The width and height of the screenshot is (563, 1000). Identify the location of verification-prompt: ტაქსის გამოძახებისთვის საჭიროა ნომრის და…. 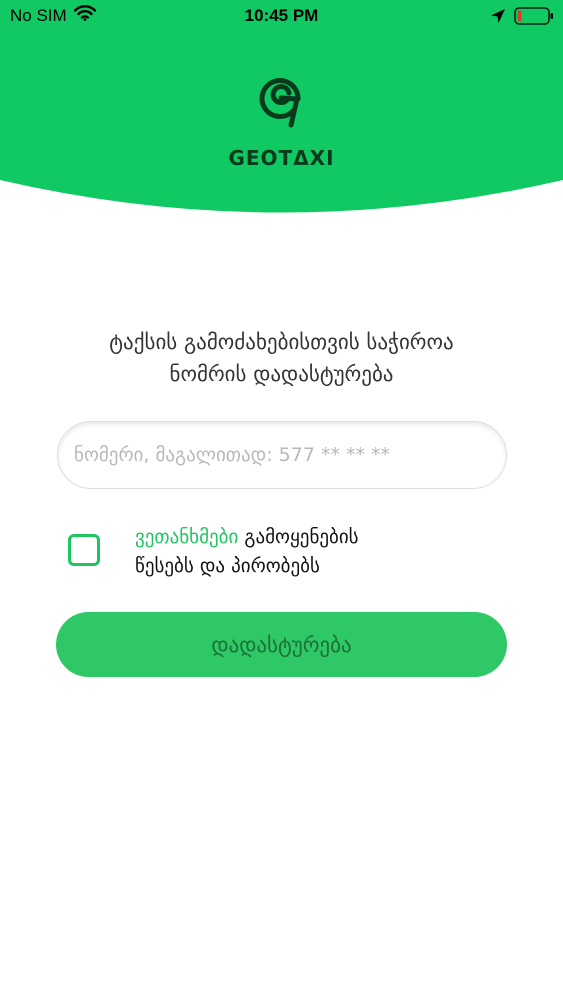
(281, 358).